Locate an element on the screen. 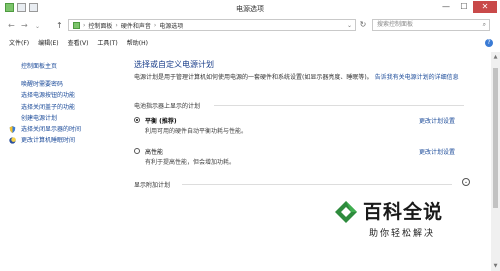  help-icon: ? is located at coordinates (489, 43).